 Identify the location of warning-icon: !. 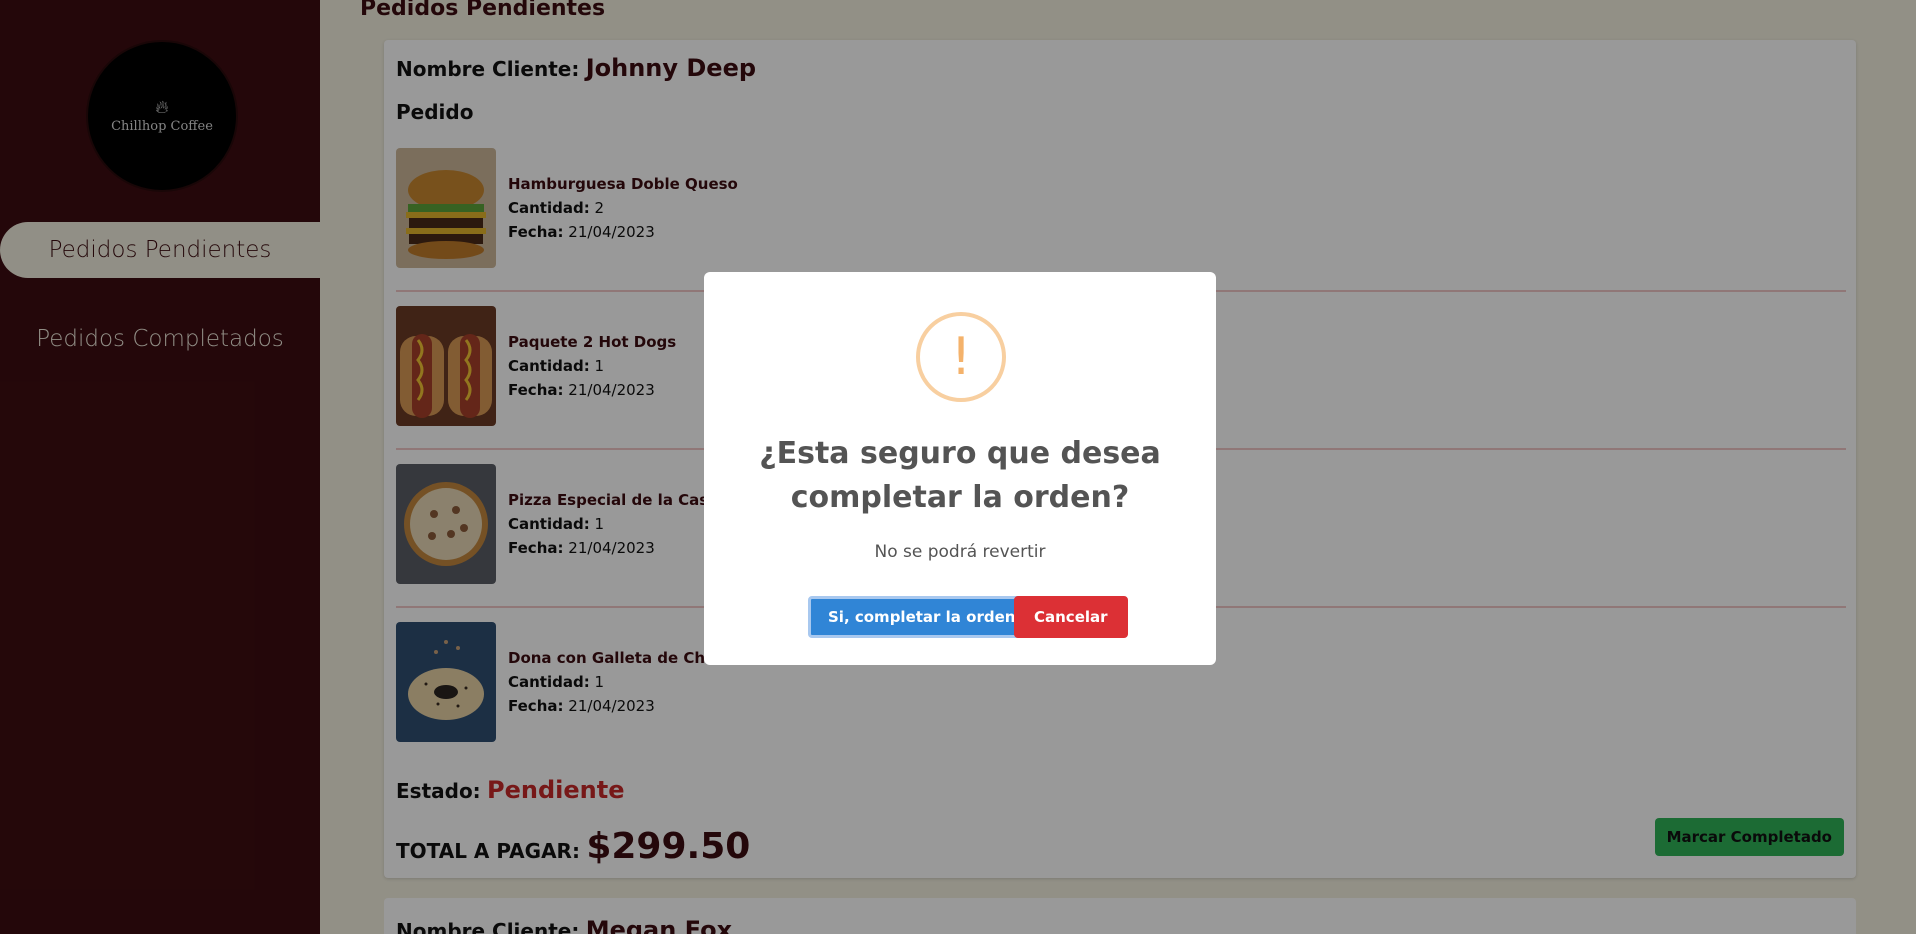
(961, 357).